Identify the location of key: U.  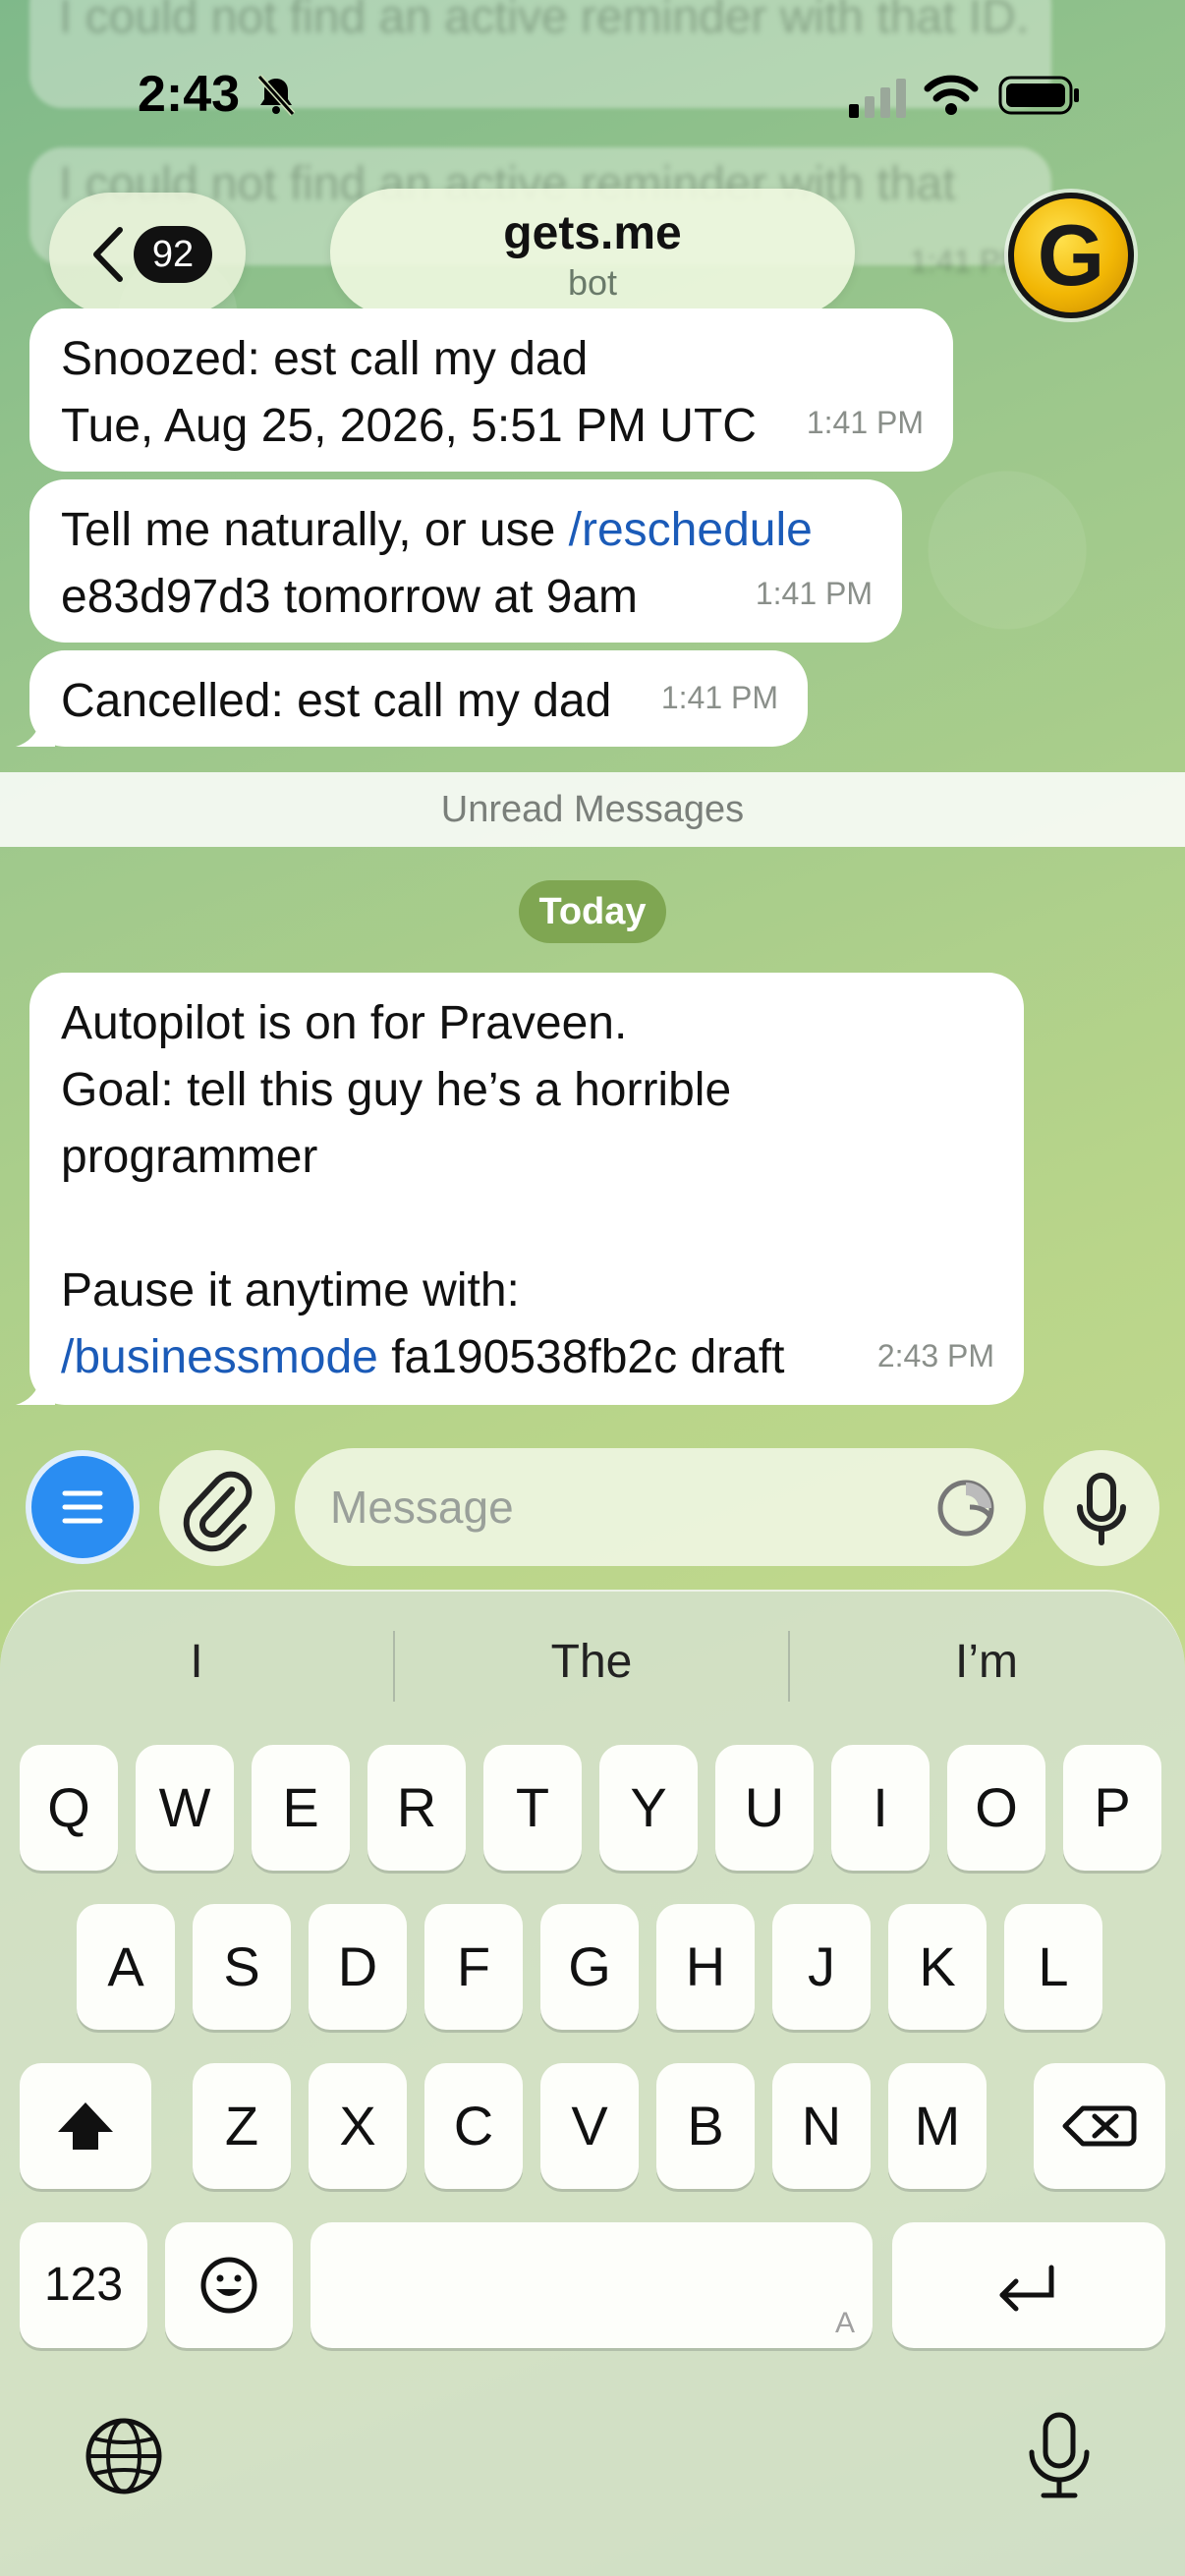
(765, 1808).